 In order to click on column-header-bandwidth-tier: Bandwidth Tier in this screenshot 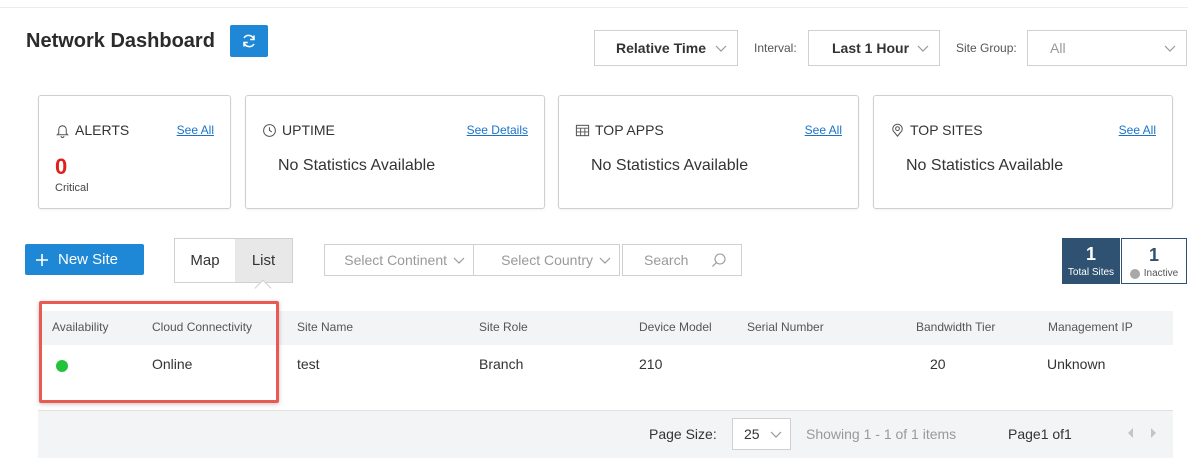, I will do `click(955, 327)`.